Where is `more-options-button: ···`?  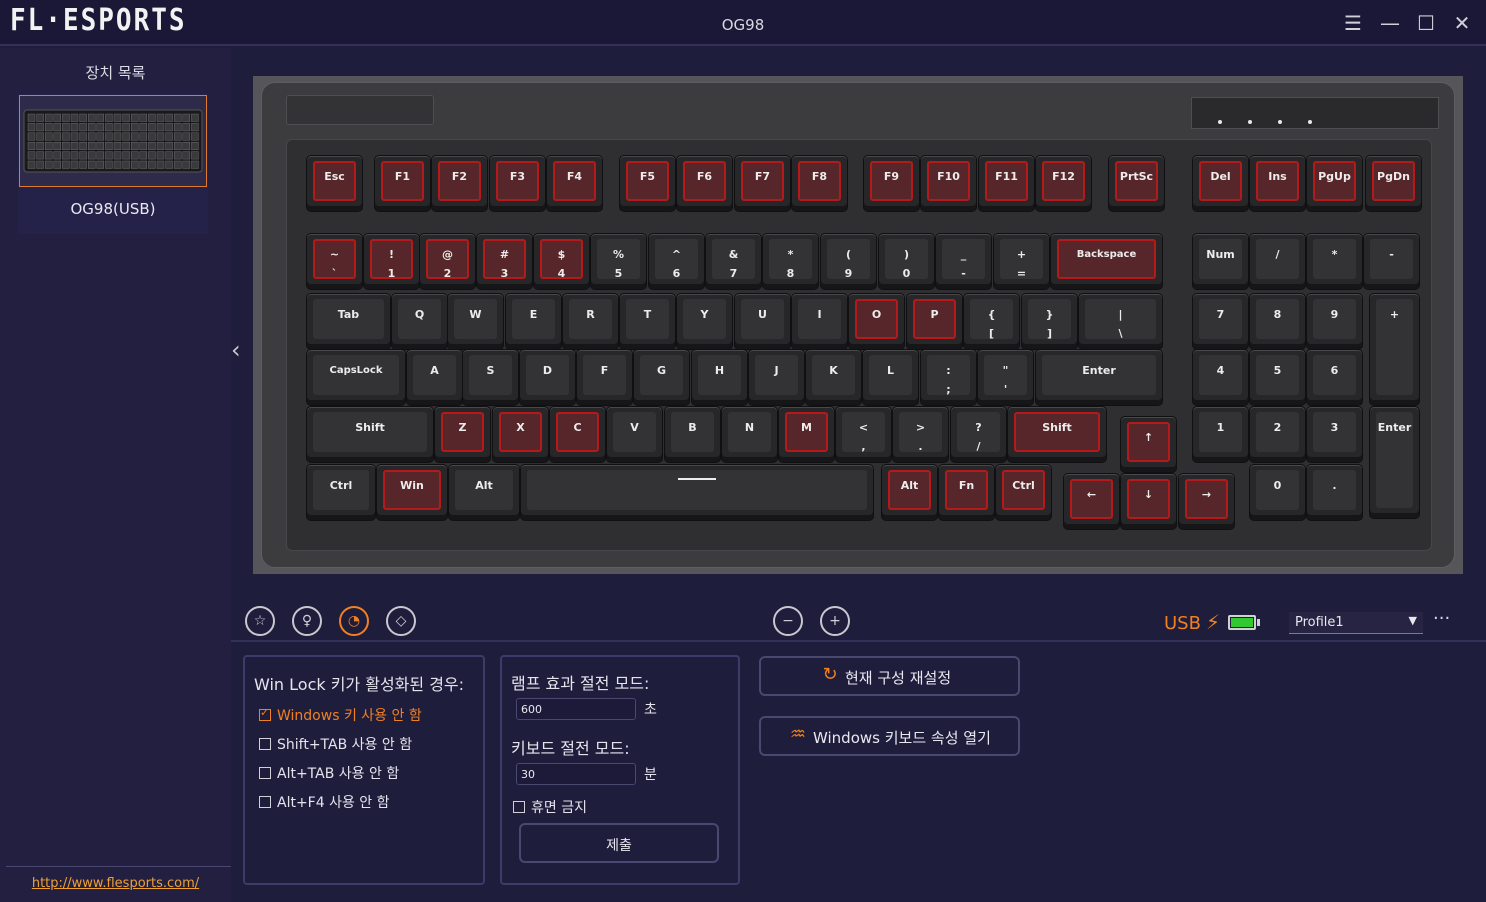 more-options-button: ··· is located at coordinates (1441, 618).